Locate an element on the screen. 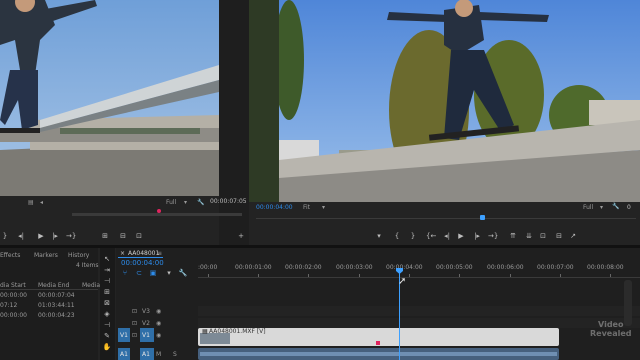 The height and width of the screenshot is (360, 640). source-fit-dropdown: Full is located at coordinates (171, 202).